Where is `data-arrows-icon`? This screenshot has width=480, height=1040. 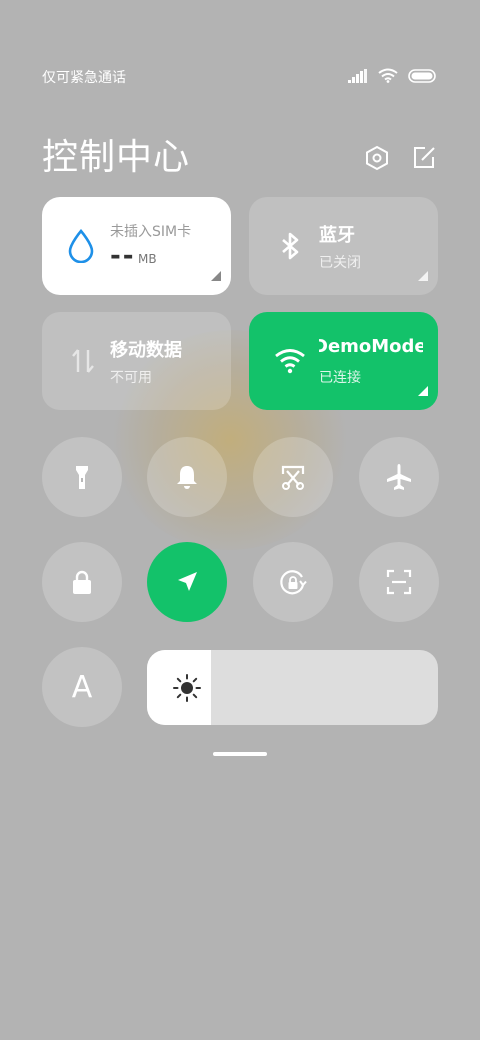 data-arrows-icon is located at coordinates (83, 361).